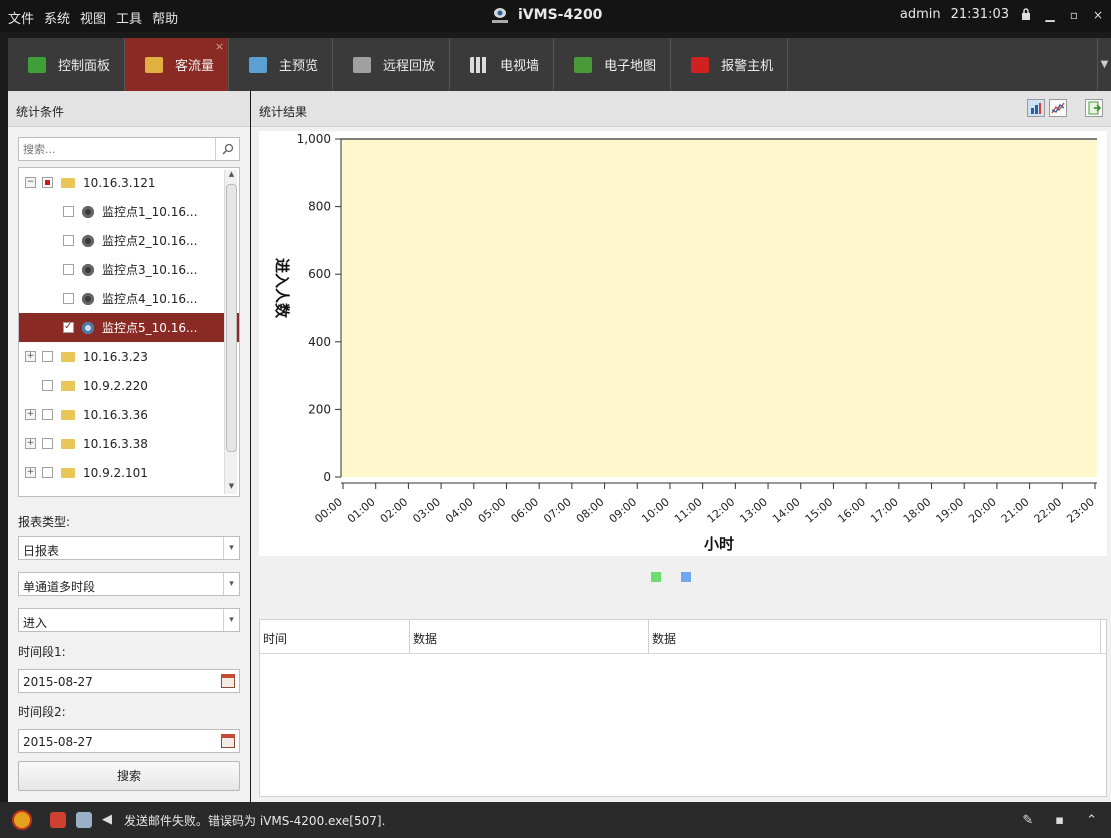  What do you see at coordinates (58, 820) in the screenshot?
I see `alarm-icon` at bounding box center [58, 820].